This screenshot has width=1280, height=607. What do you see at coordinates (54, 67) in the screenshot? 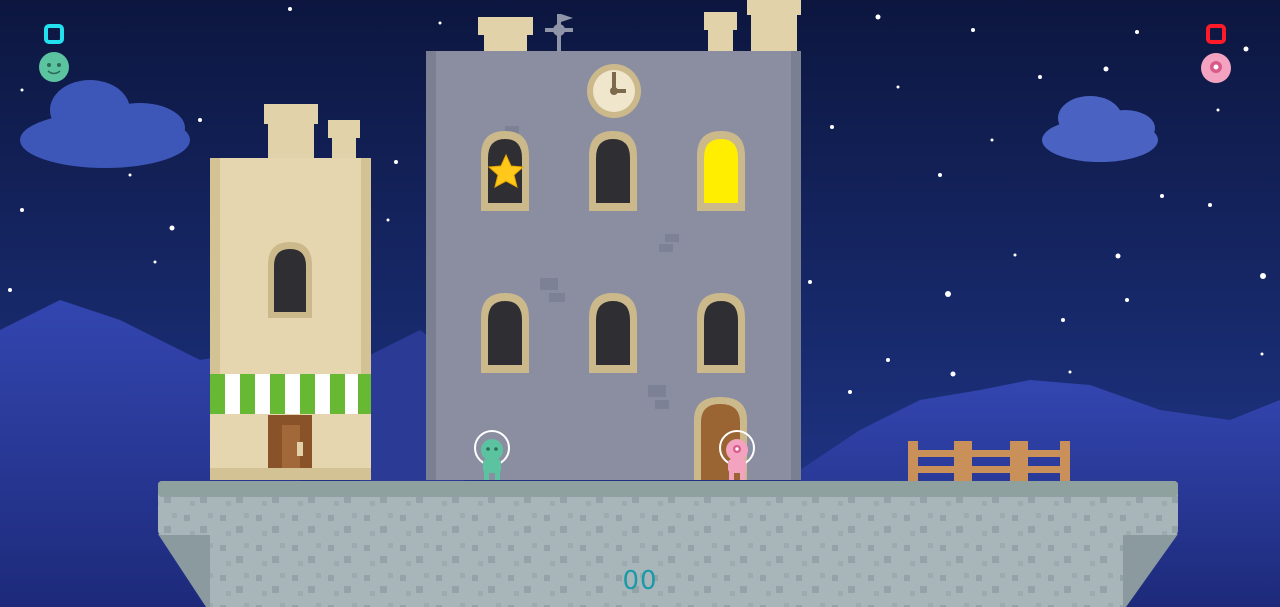
I see `player1-avatar` at bounding box center [54, 67].